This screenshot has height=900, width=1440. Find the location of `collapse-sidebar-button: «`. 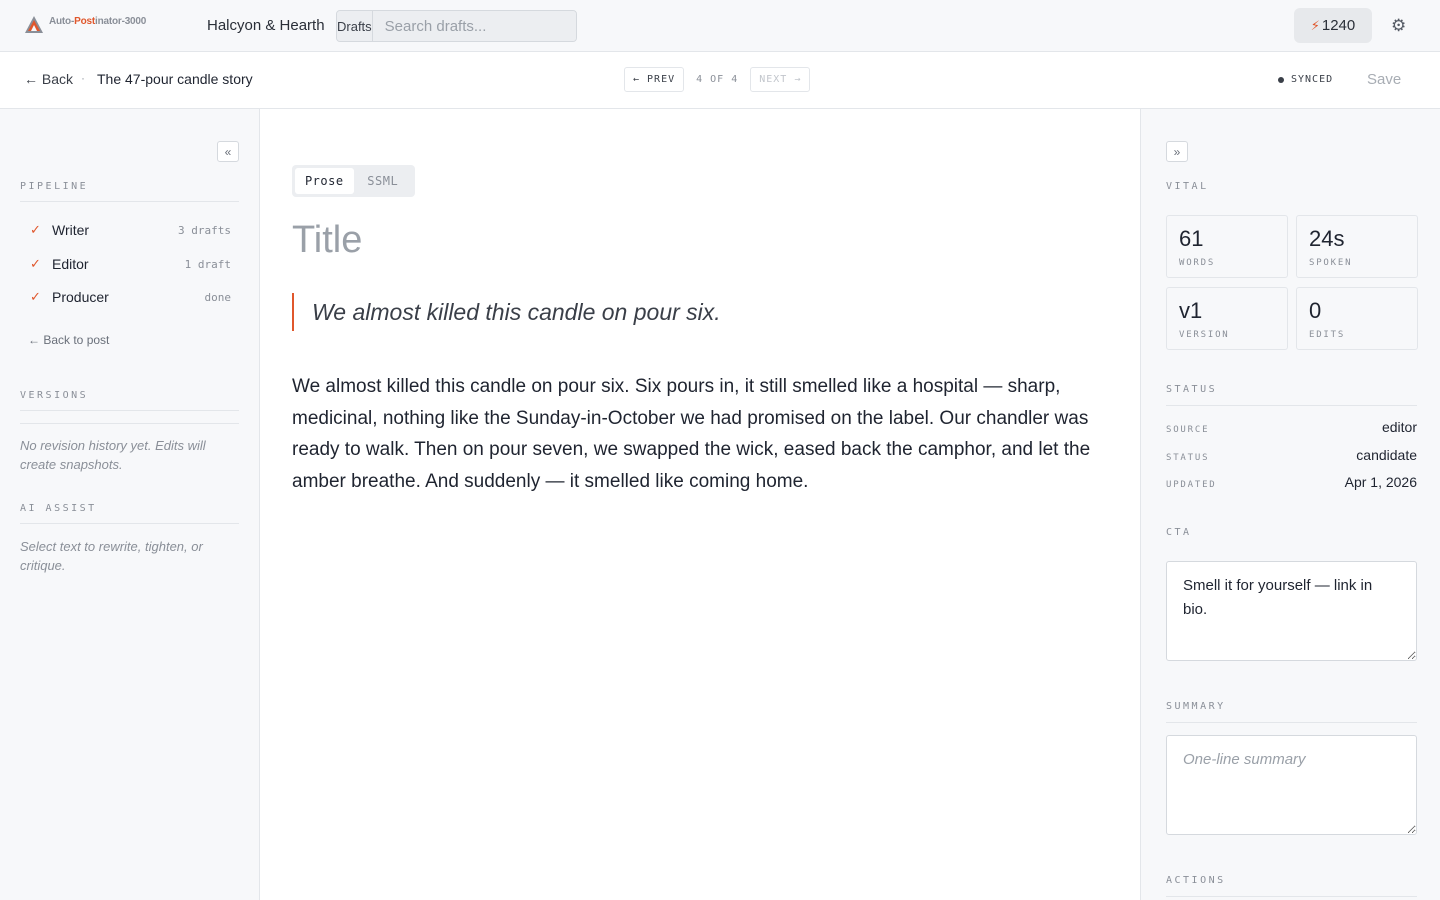

collapse-sidebar-button: « is located at coordinates (228, 151).